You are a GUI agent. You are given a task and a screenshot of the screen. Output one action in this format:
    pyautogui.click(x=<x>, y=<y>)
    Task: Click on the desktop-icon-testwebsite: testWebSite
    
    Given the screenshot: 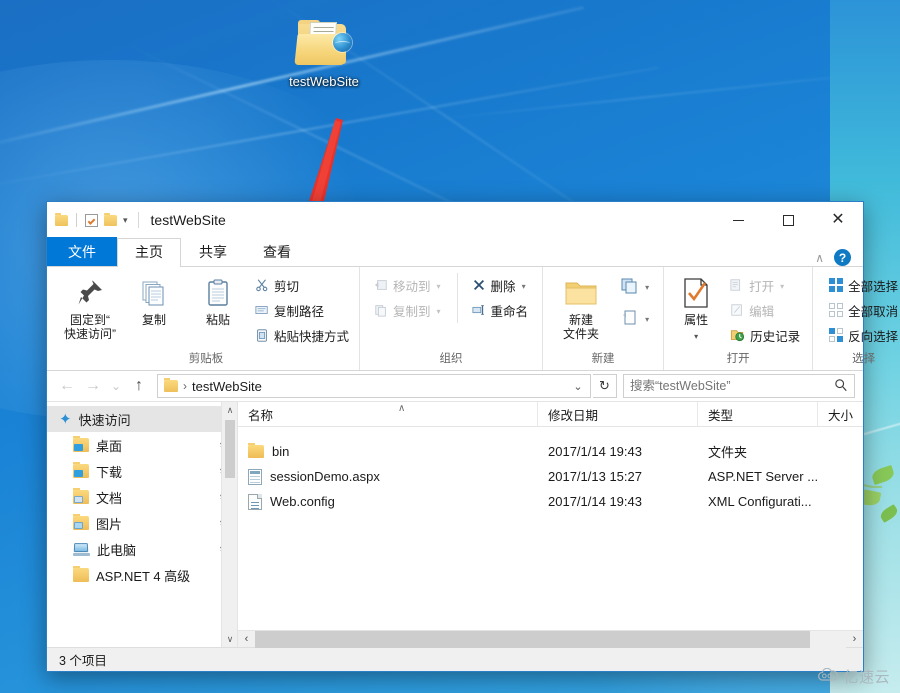 What is the action you would take?
    pyautogui.click(x=324, y=54)
    